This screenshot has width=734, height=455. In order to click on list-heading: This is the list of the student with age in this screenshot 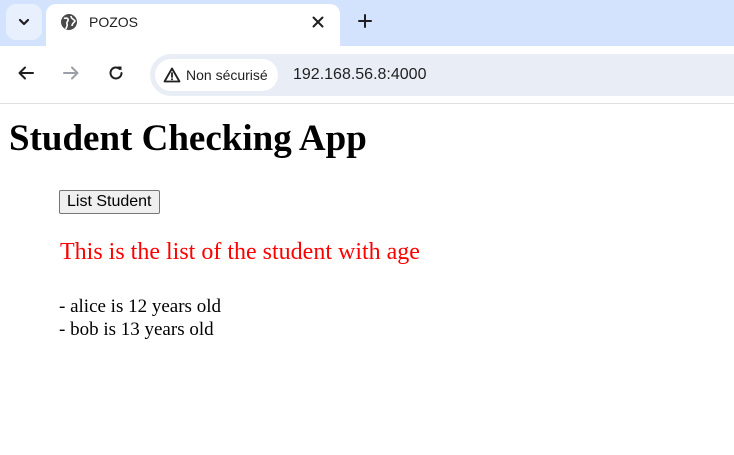, I will do `click(240, 252)`.